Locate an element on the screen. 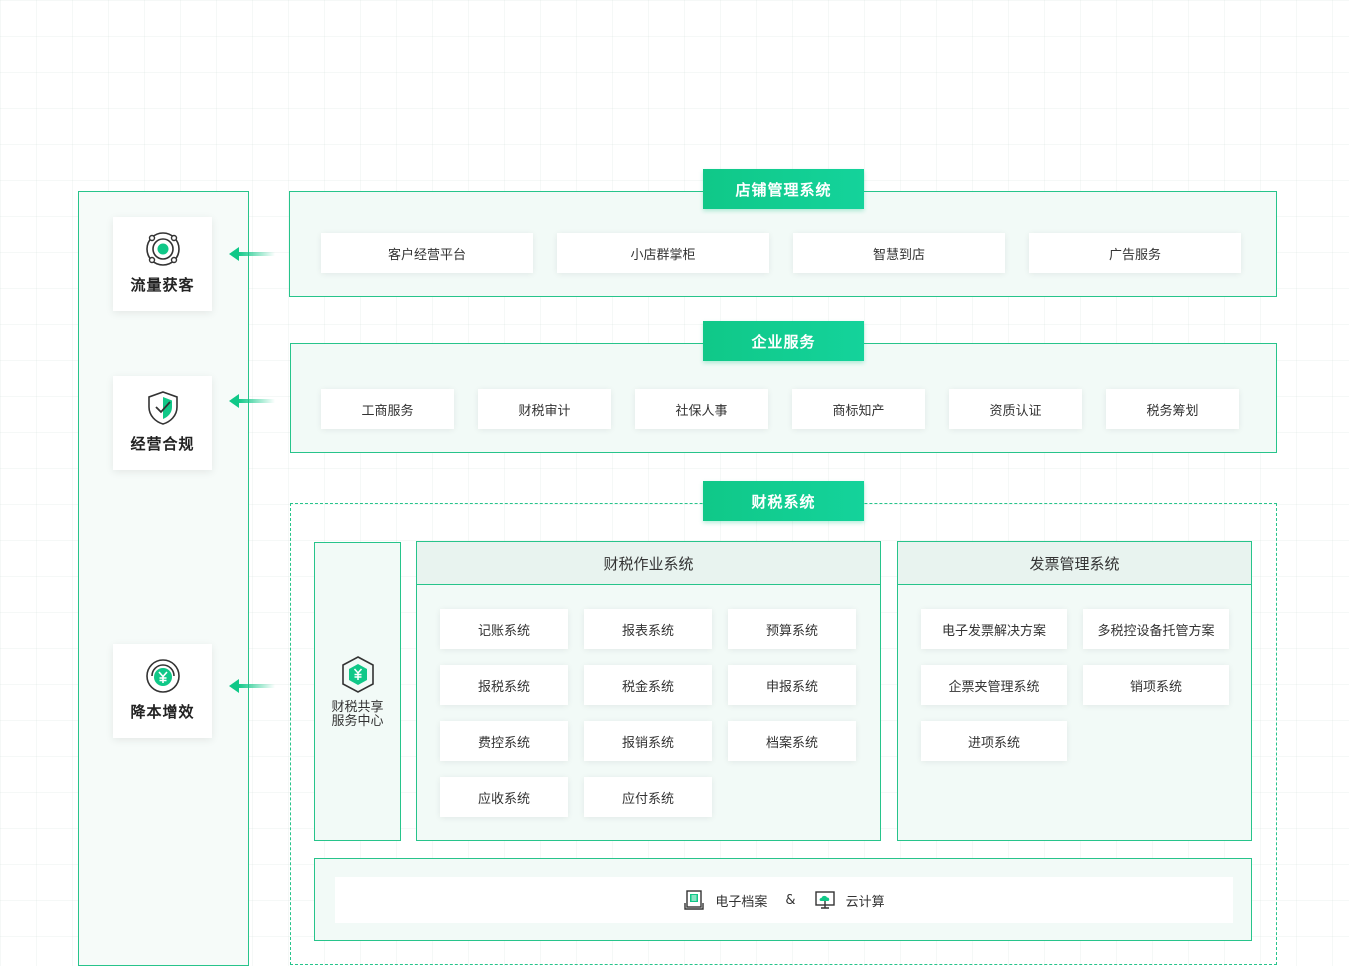 The image size is (1349, 966). enterprise-services-title: 企业服务 is located at coordinates (783, 341).